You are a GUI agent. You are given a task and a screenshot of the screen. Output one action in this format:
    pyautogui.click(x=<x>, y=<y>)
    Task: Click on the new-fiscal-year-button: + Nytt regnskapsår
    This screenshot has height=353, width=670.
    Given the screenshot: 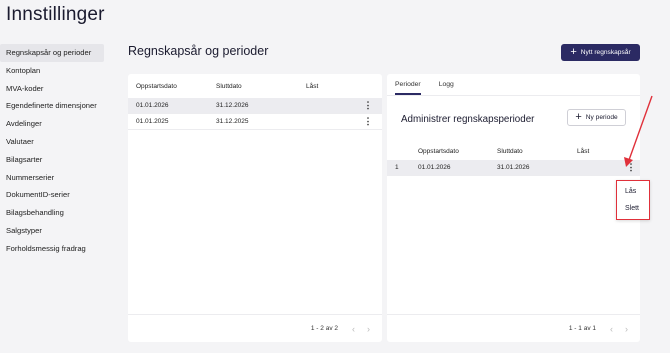 What is the action you would take?
    pyautogui.click(x=600, y=52)
    